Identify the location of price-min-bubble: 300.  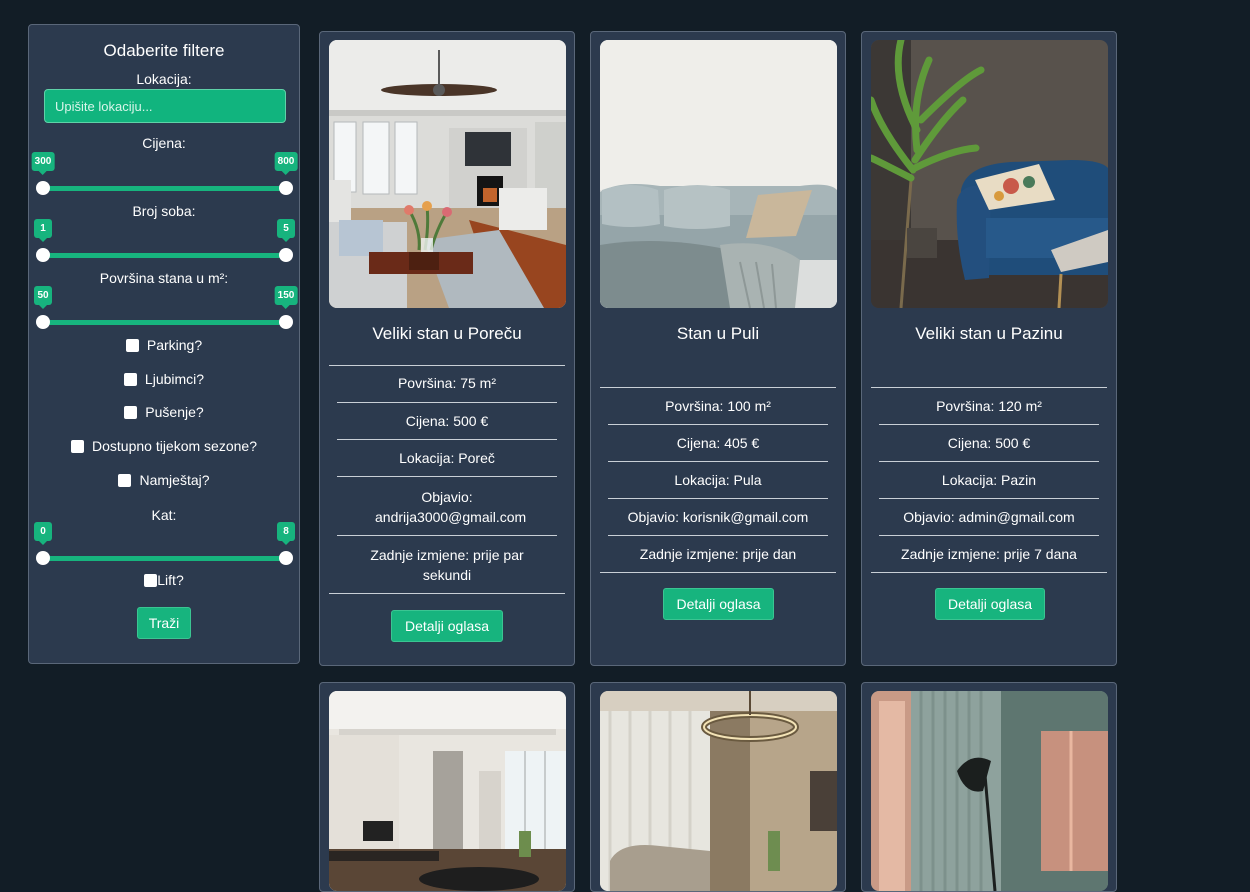
(43, 163).